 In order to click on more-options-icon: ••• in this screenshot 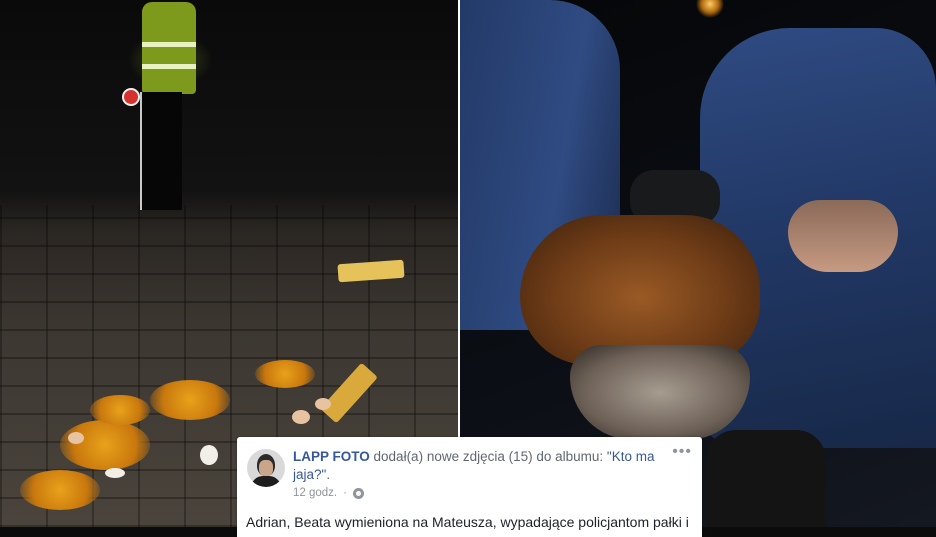, I will do `click(682, 452)`.